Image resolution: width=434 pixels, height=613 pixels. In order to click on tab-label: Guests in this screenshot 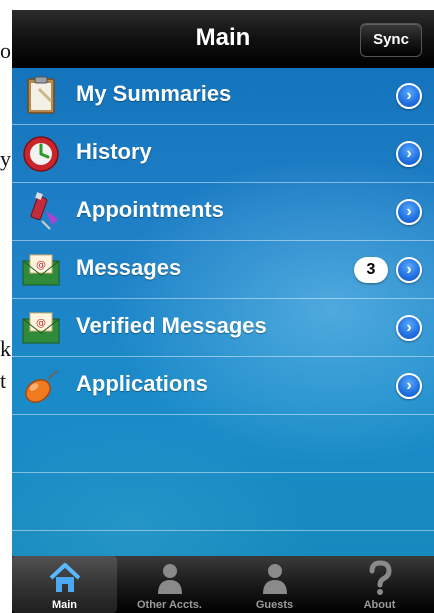, I will do `click(274, 605)`.